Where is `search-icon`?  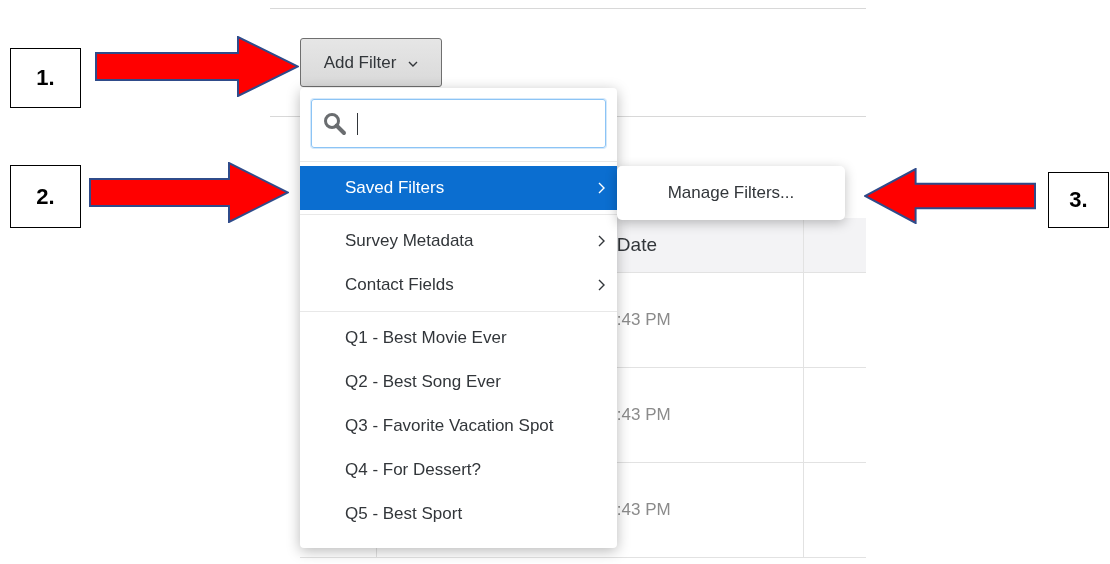 search-icon is located at coordinates (335, 123).